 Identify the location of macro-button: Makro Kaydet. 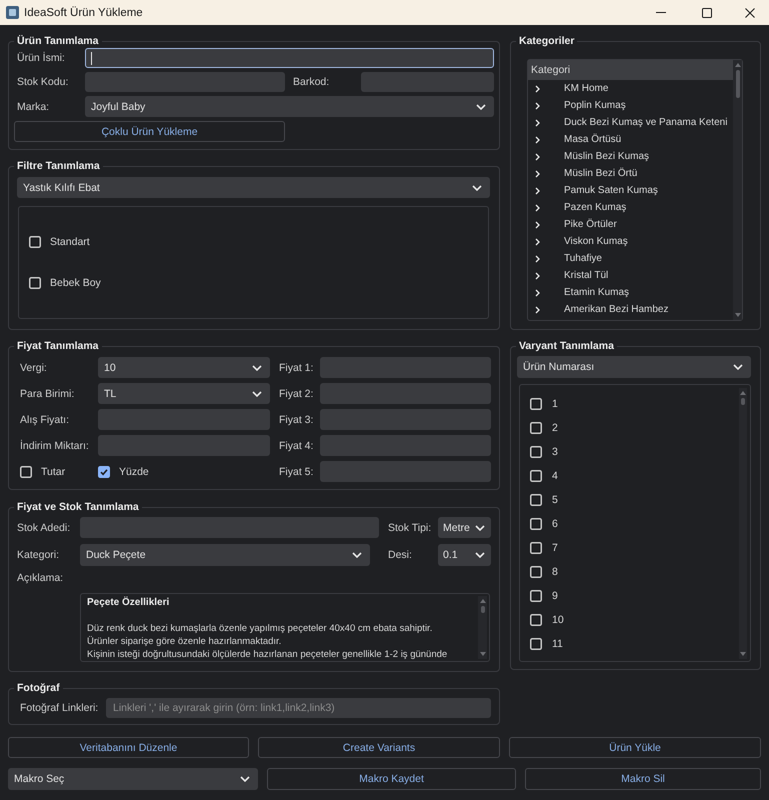
(391, 779).